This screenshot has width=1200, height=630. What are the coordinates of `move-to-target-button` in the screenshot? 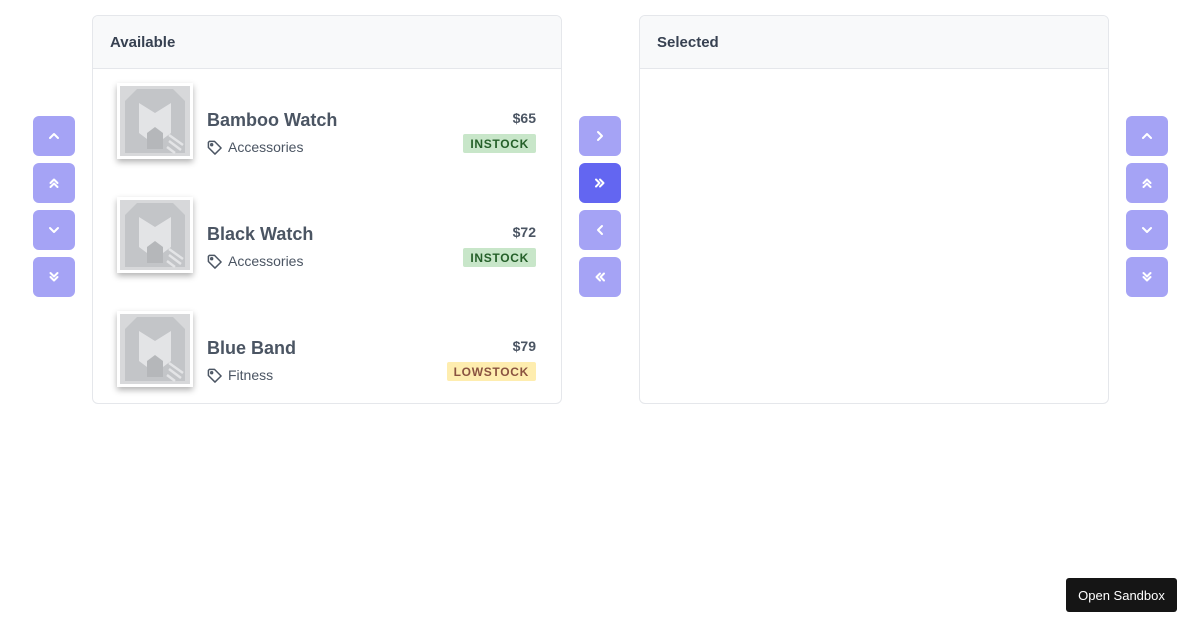 It's located at (600, 136).